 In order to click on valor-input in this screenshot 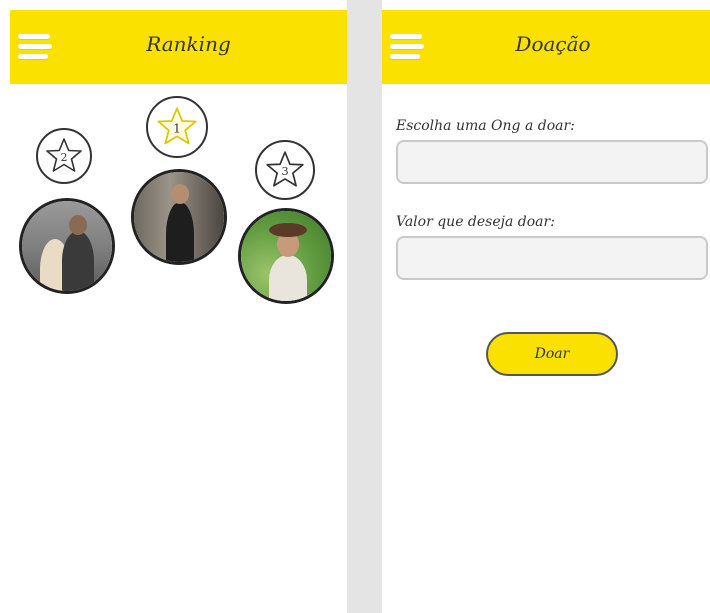, I will do `click(552, 258)`.